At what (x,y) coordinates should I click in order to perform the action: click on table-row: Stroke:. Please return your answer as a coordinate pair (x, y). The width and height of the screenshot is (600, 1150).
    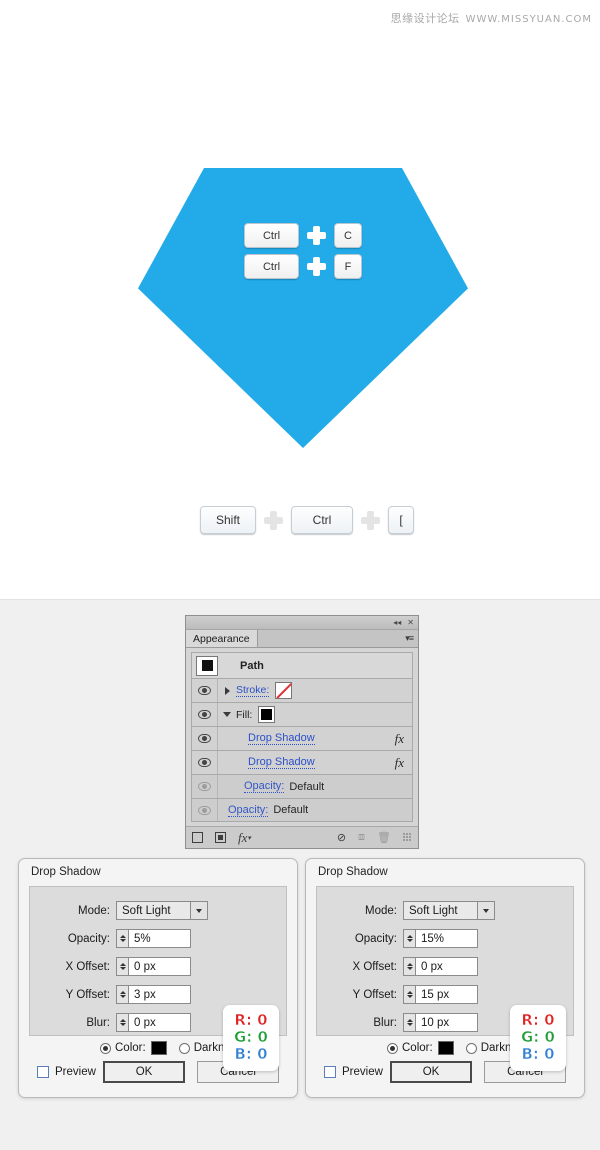
    Looking at the image, I should click on (302, 690).